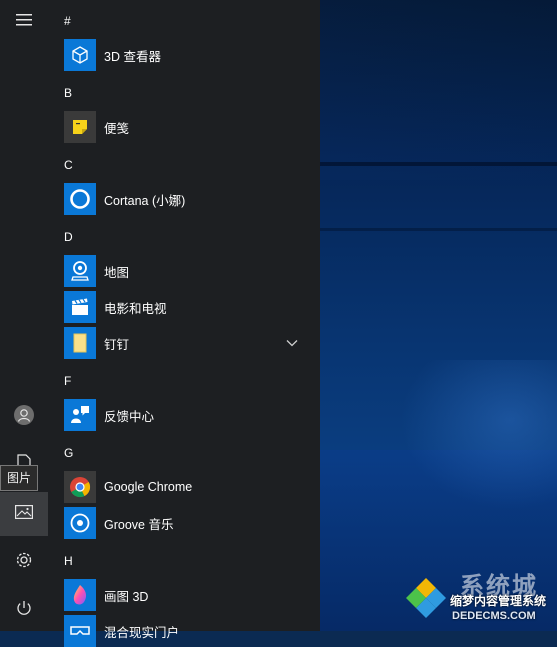 The width and height of the screenshot is (557, 647). What do you see at coordinates (129, 416) in the screenshot?
I see `app-label: 反馈中心` at bounding box center [129, 416].